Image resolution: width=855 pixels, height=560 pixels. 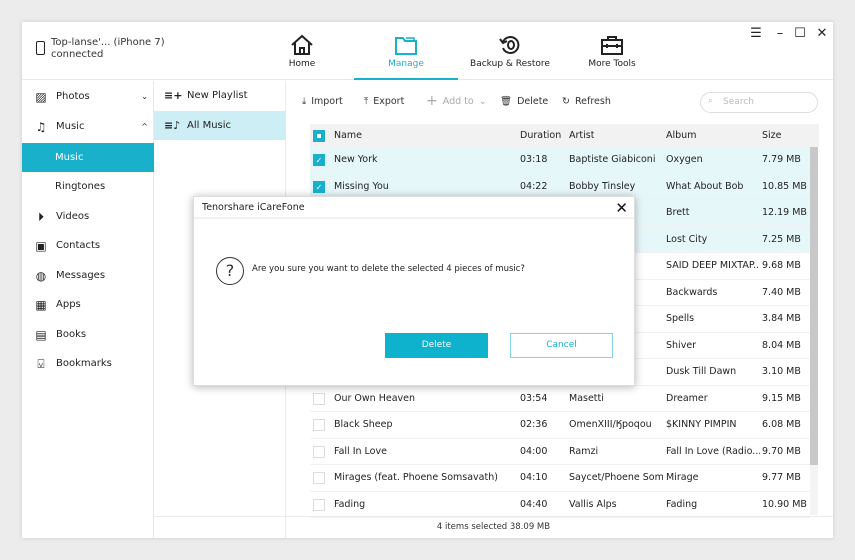 What do you see at coordinates (510, 51) in the screenshot?
I see `nav-backup-restore: Backup & Restore` at bounding box center [510, 51].